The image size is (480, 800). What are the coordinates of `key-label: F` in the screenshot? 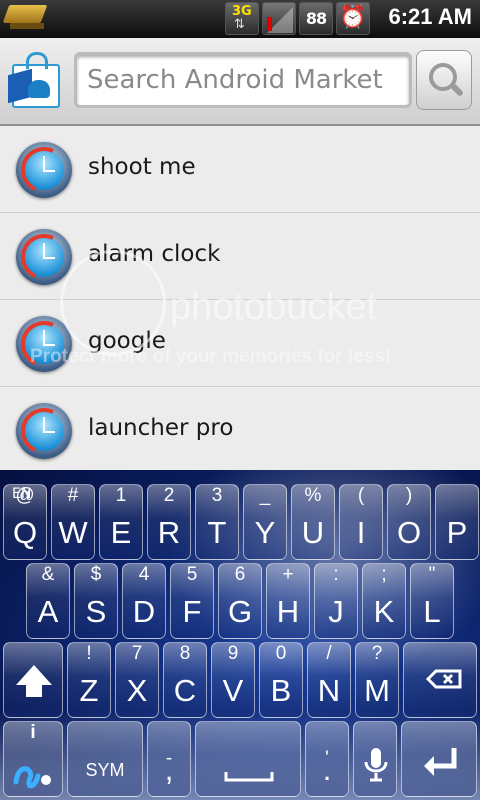 It's located at (192, 611).